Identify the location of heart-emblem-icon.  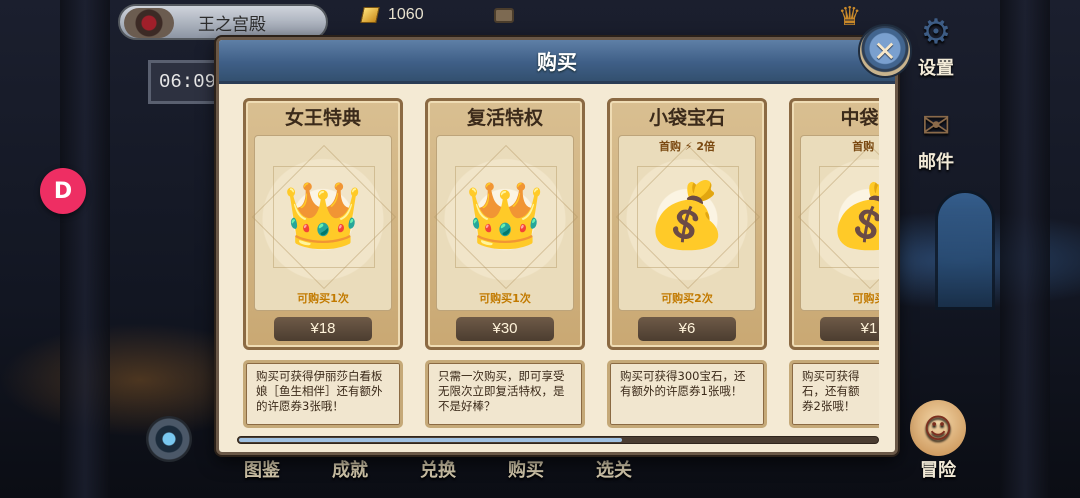
(149, 23).